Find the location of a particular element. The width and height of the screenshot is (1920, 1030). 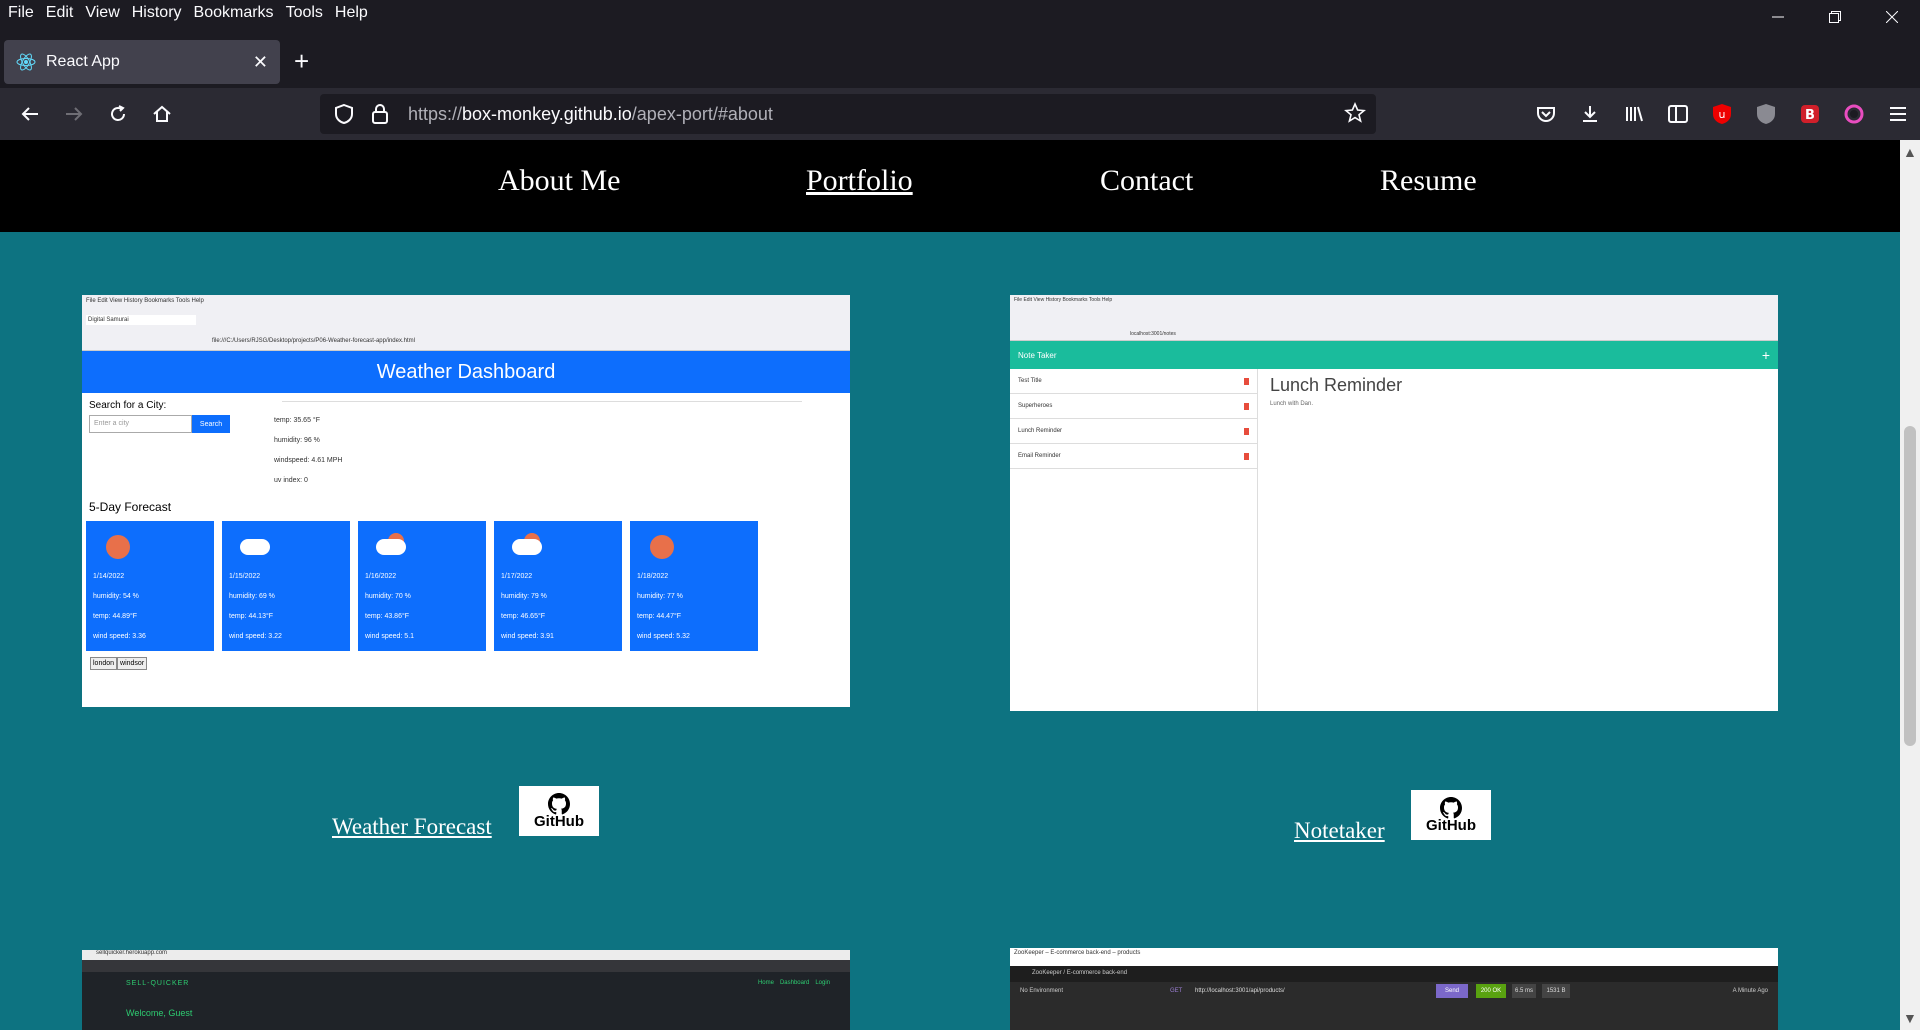

sellquicker-bookmarks-bar is located at coordinates (466, 966).